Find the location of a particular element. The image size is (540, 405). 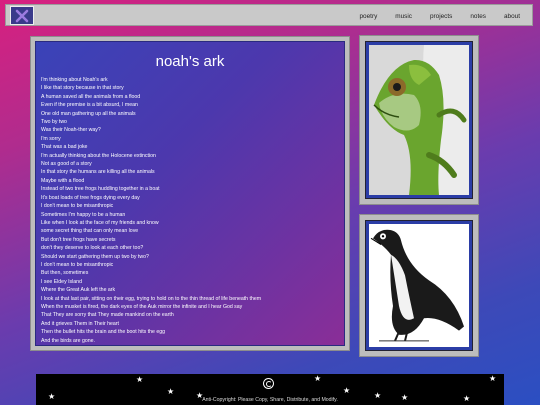

poem-title: noah's ark is located at coordinates (190, 61).